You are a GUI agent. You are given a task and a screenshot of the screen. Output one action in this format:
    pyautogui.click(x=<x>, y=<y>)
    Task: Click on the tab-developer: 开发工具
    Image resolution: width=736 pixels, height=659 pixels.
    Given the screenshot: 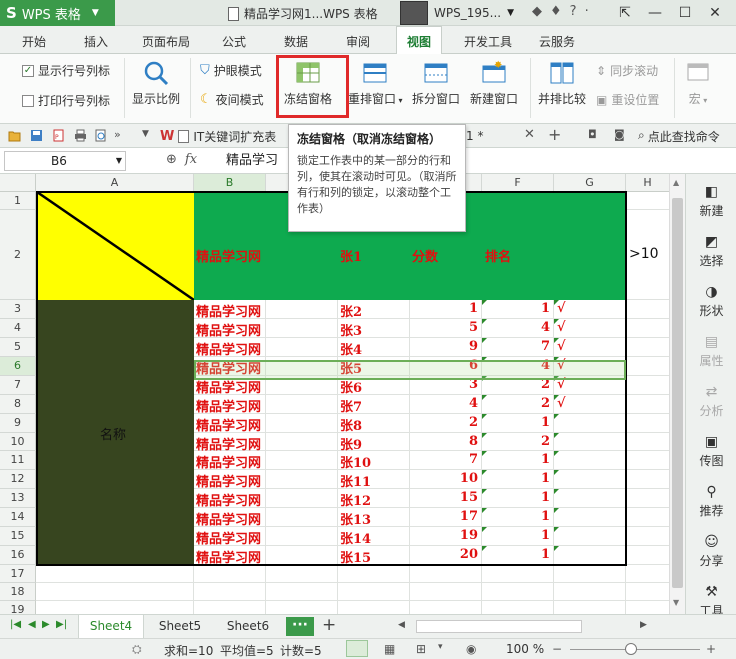 What is the action you would take?
    pyautogui.click(x=488, y=41)
    